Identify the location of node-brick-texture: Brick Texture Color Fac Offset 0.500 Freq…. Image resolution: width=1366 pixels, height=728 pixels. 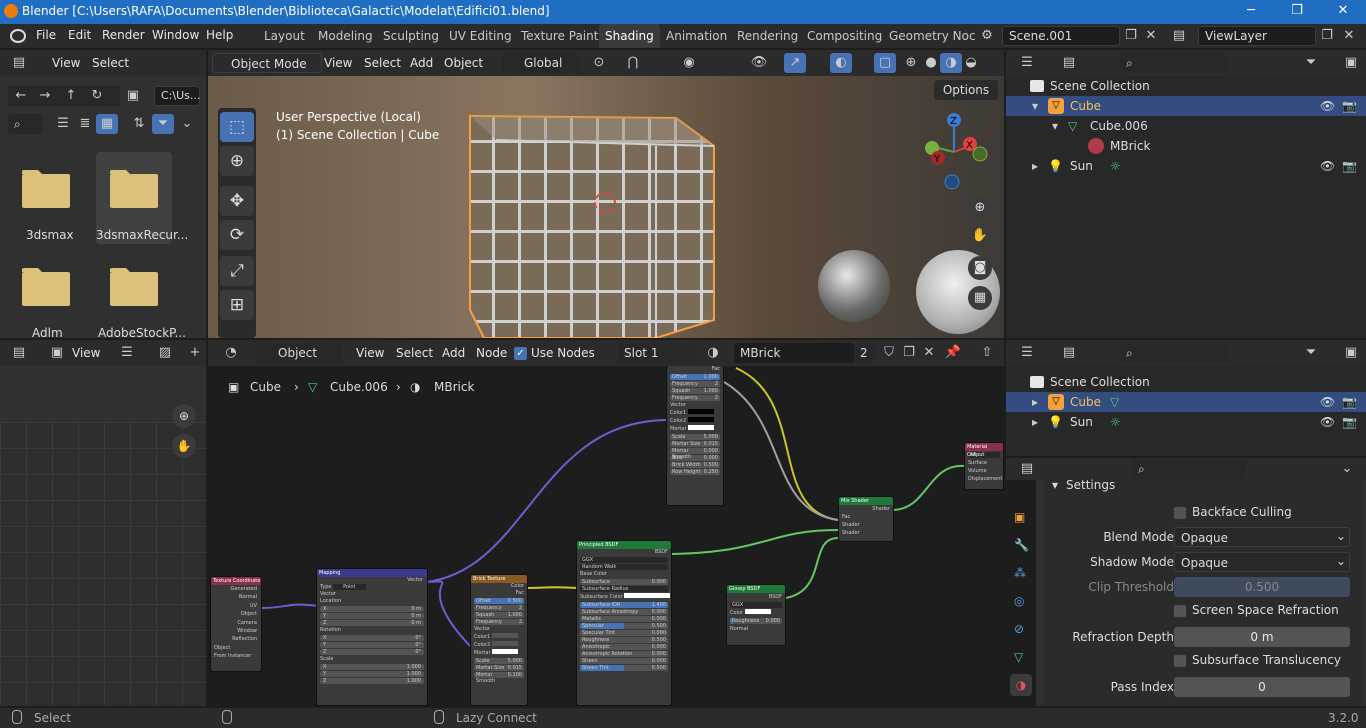
(499, 640).